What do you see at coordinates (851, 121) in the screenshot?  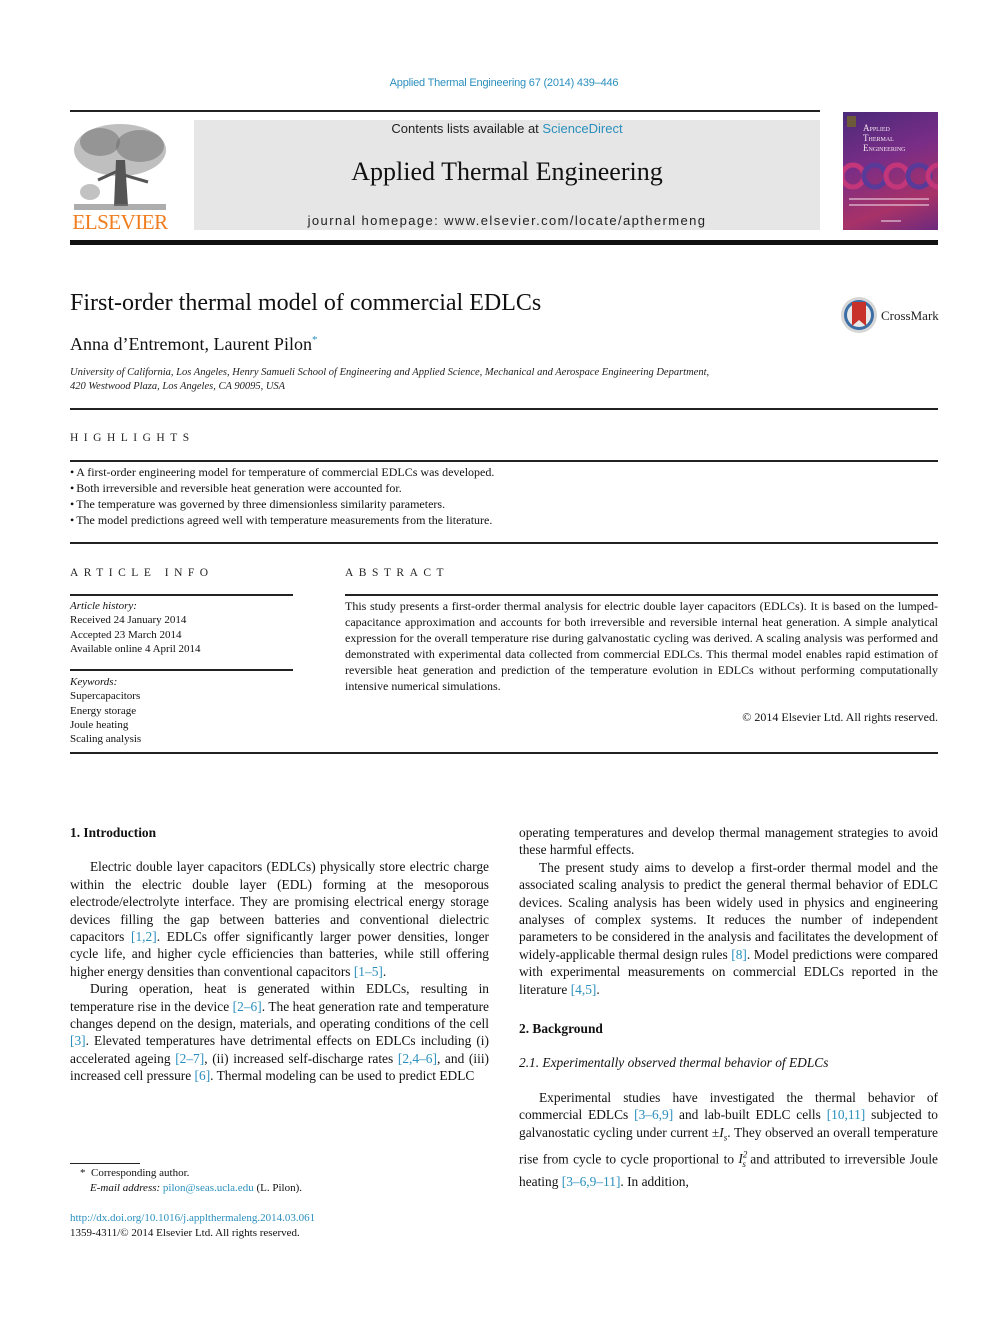 I see `cover-elsevier-icon` at bounding box center [851, 121].